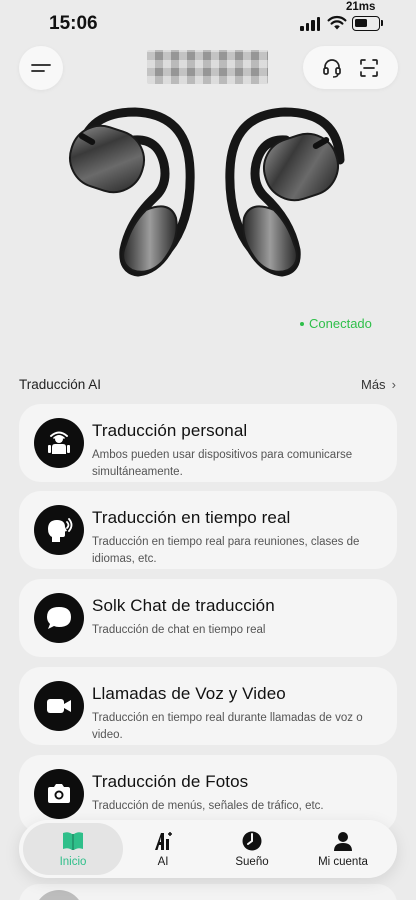  Describe the element at coordinates (207, 192) in the screenshot. I see `earbuds-image` at that location.